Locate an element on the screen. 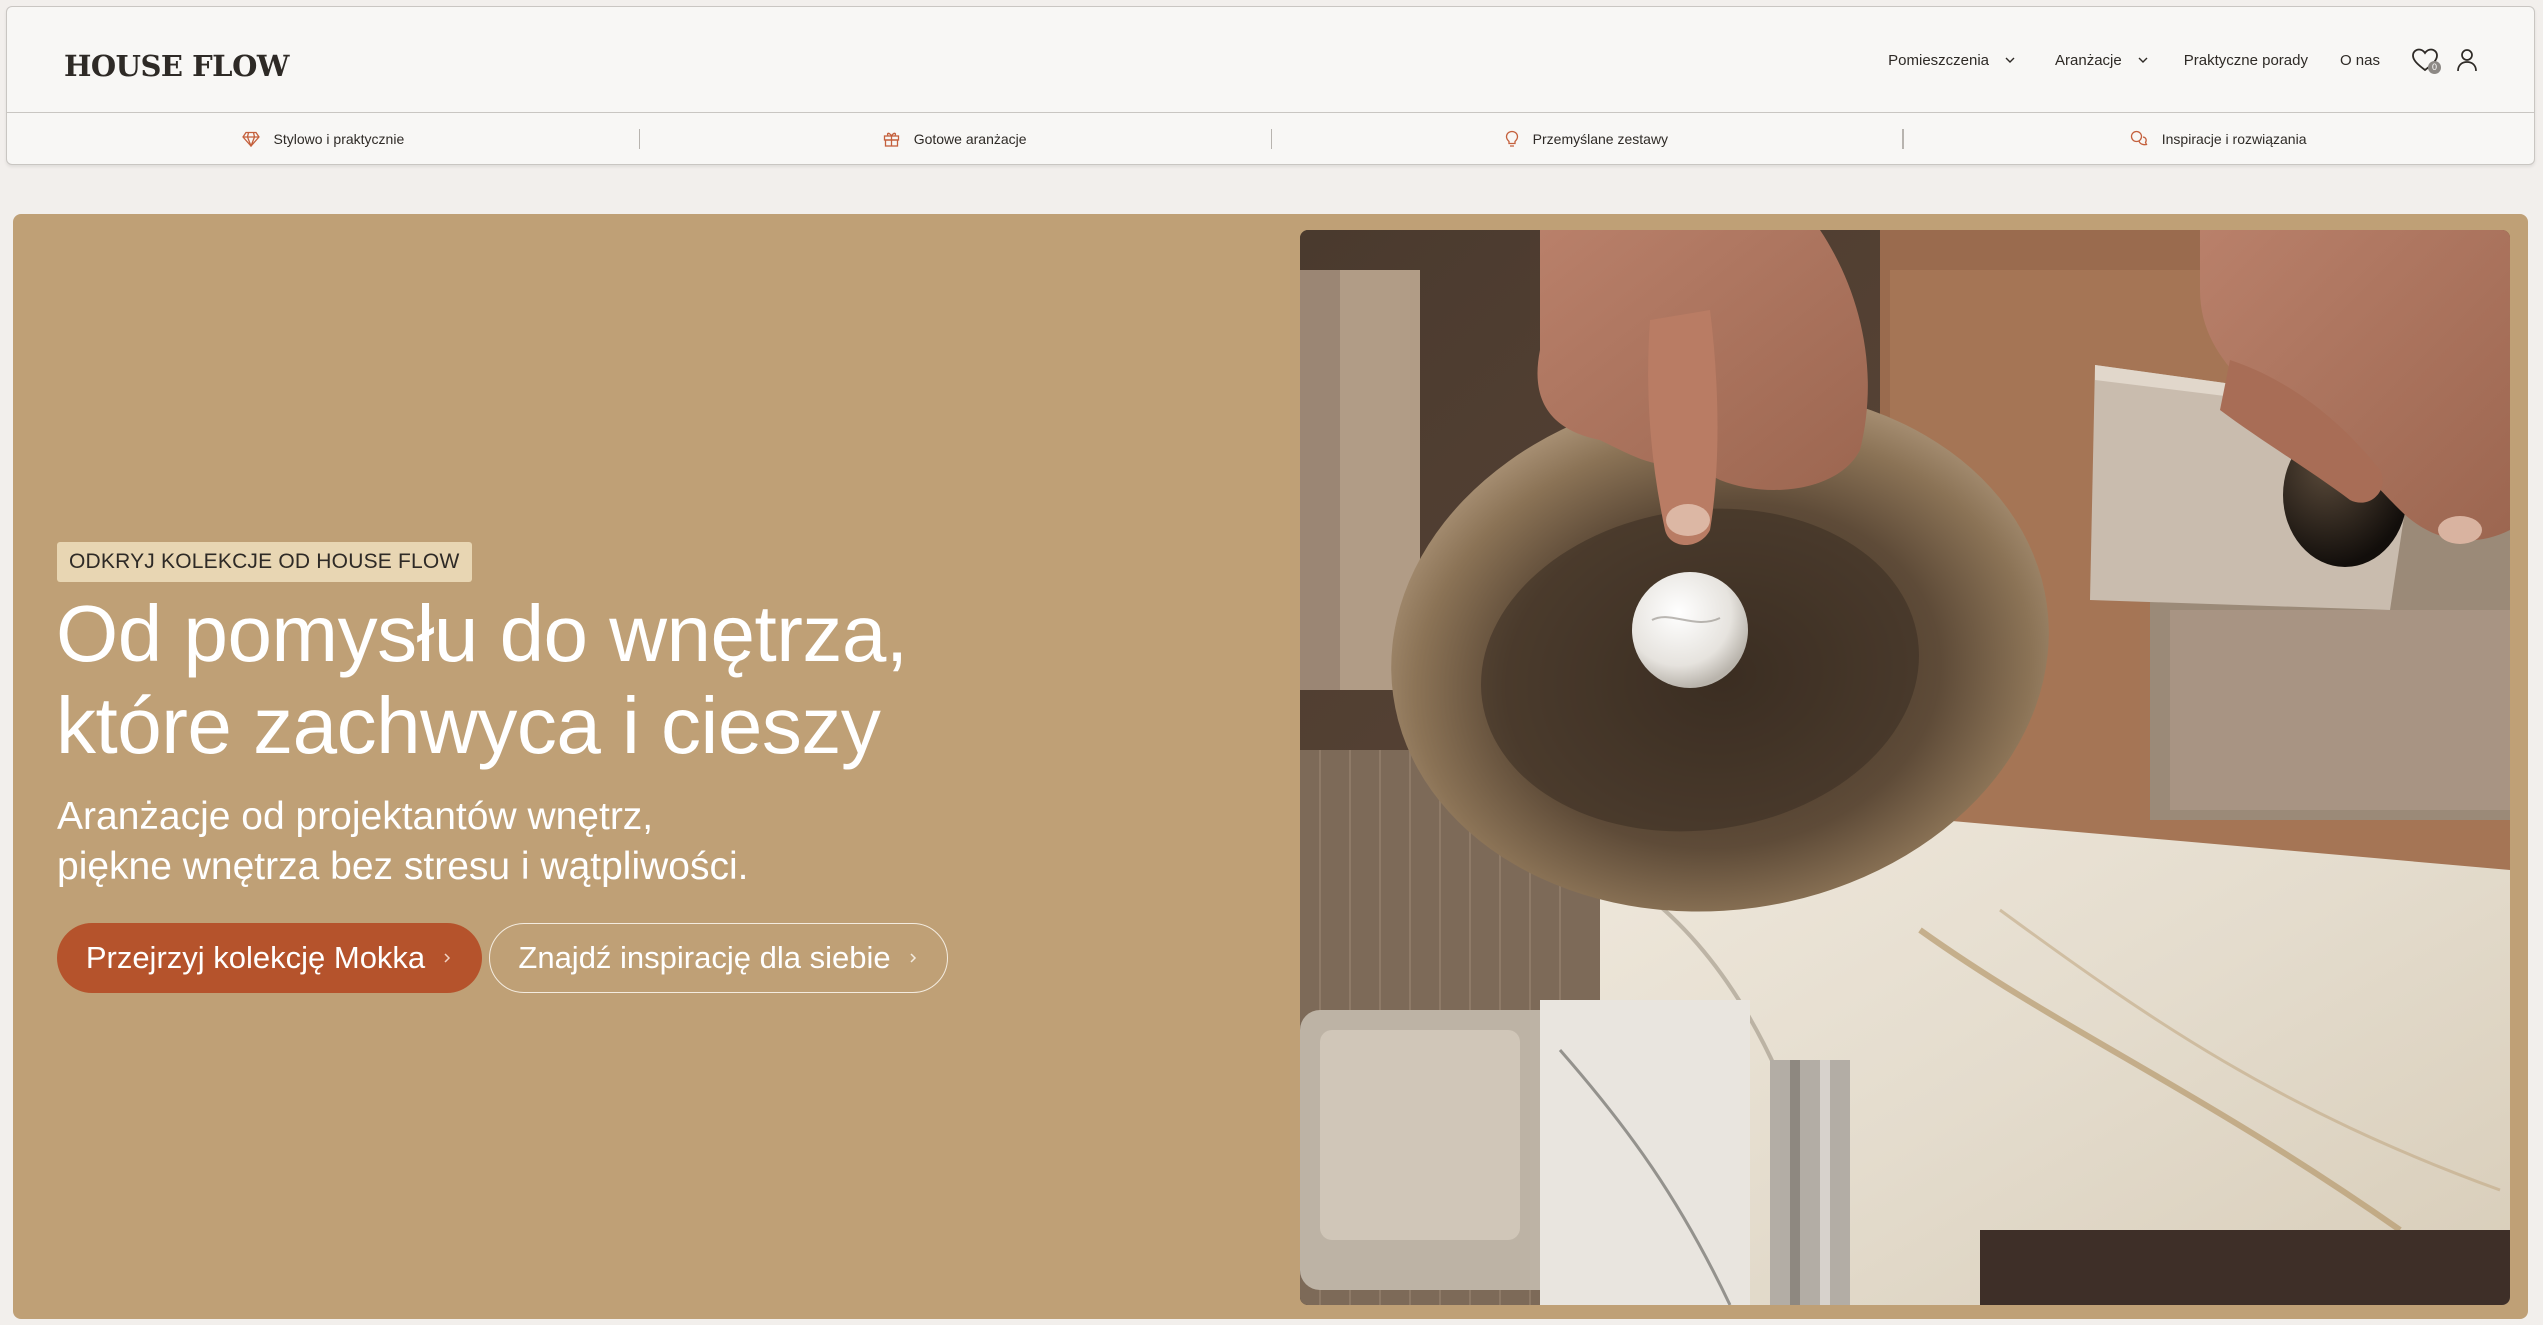  browse-collection-button: Przejrzyj kolekcję Mokka is located at coordinates (269, 958).